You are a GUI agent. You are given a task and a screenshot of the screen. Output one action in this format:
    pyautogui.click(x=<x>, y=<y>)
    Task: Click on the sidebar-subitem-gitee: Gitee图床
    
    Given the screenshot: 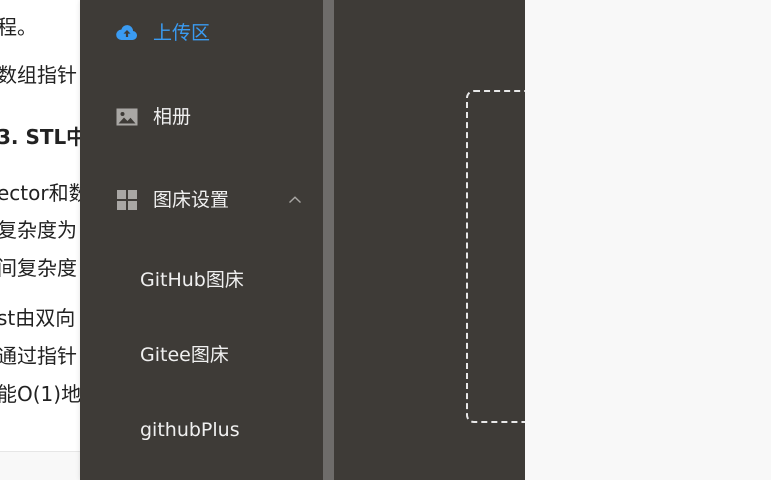 What is the action you would take?
    pyautogui.click(x=201, y=355)
    